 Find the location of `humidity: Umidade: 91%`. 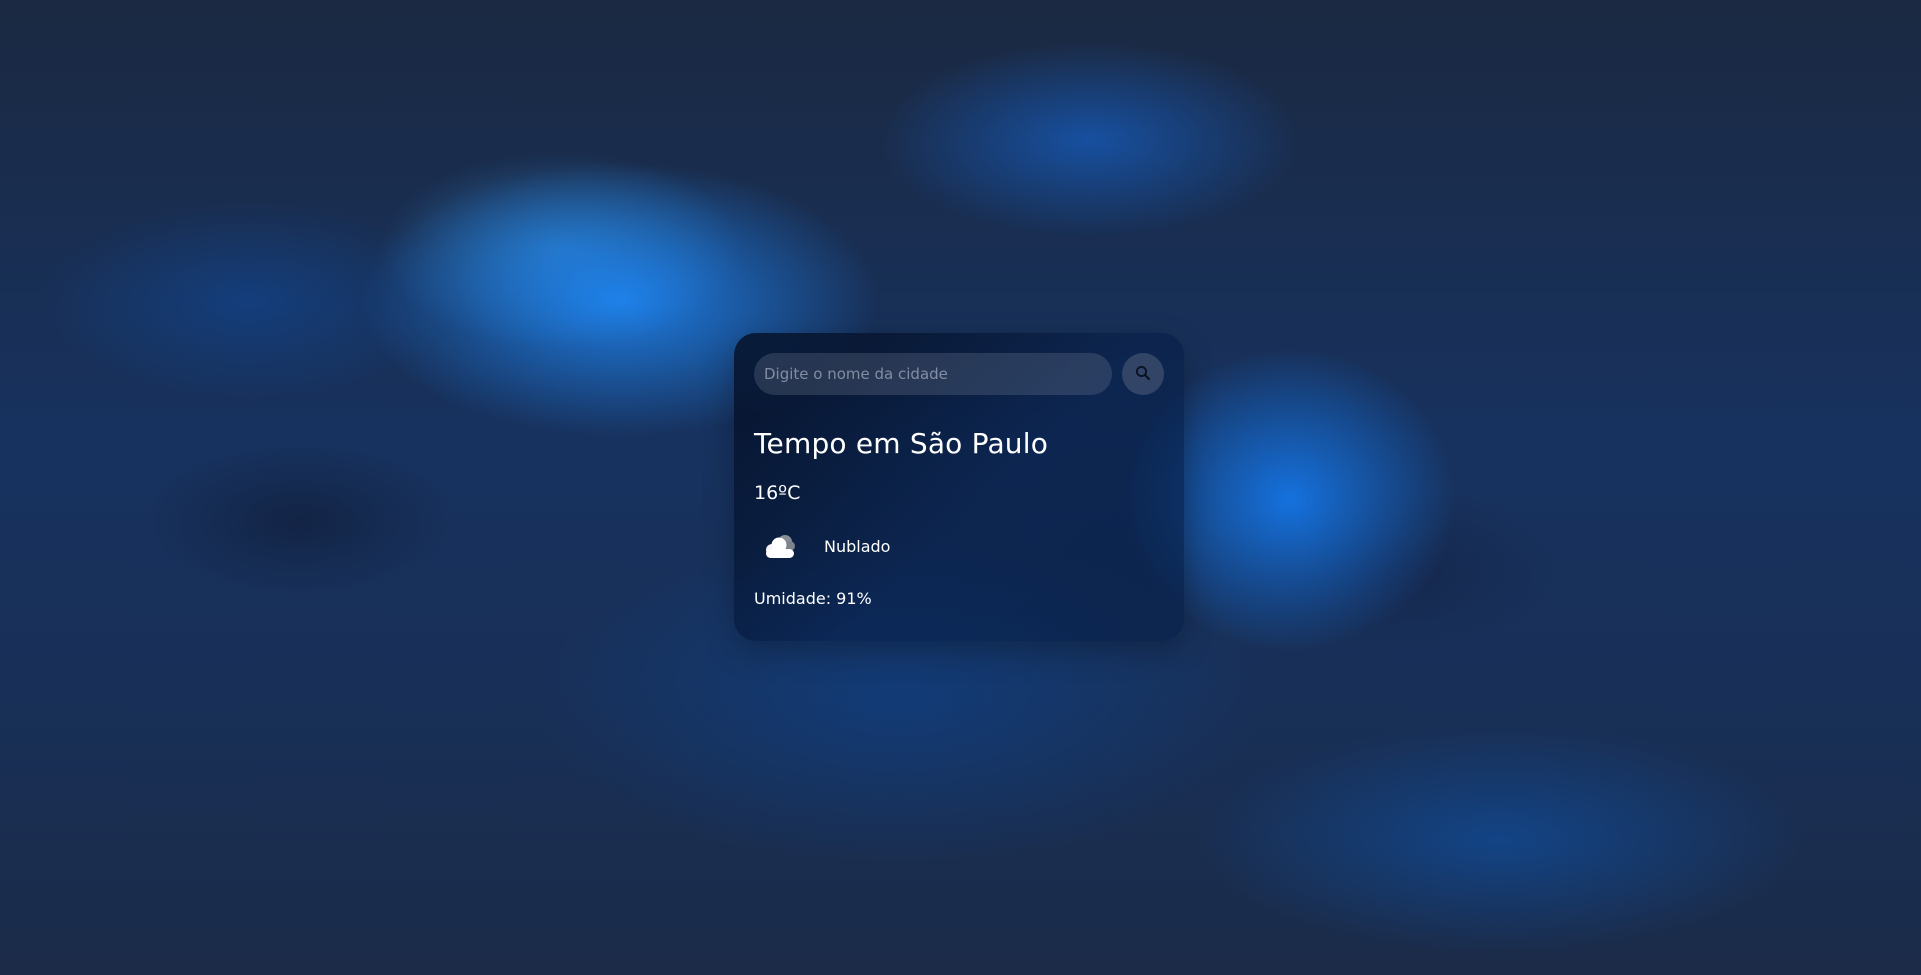

humidity: Umidade: 91% is located at coordinates (813, 598).